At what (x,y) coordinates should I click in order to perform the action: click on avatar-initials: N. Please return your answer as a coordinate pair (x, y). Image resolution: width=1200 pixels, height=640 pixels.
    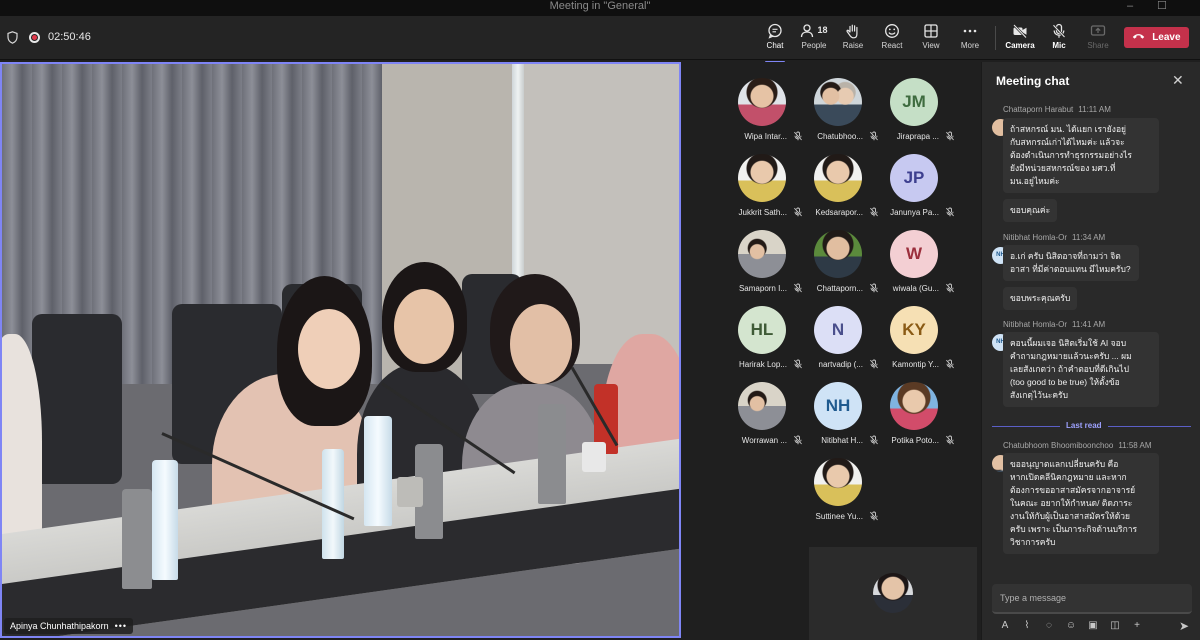
    Looking at the image, I should click on (838, 329).